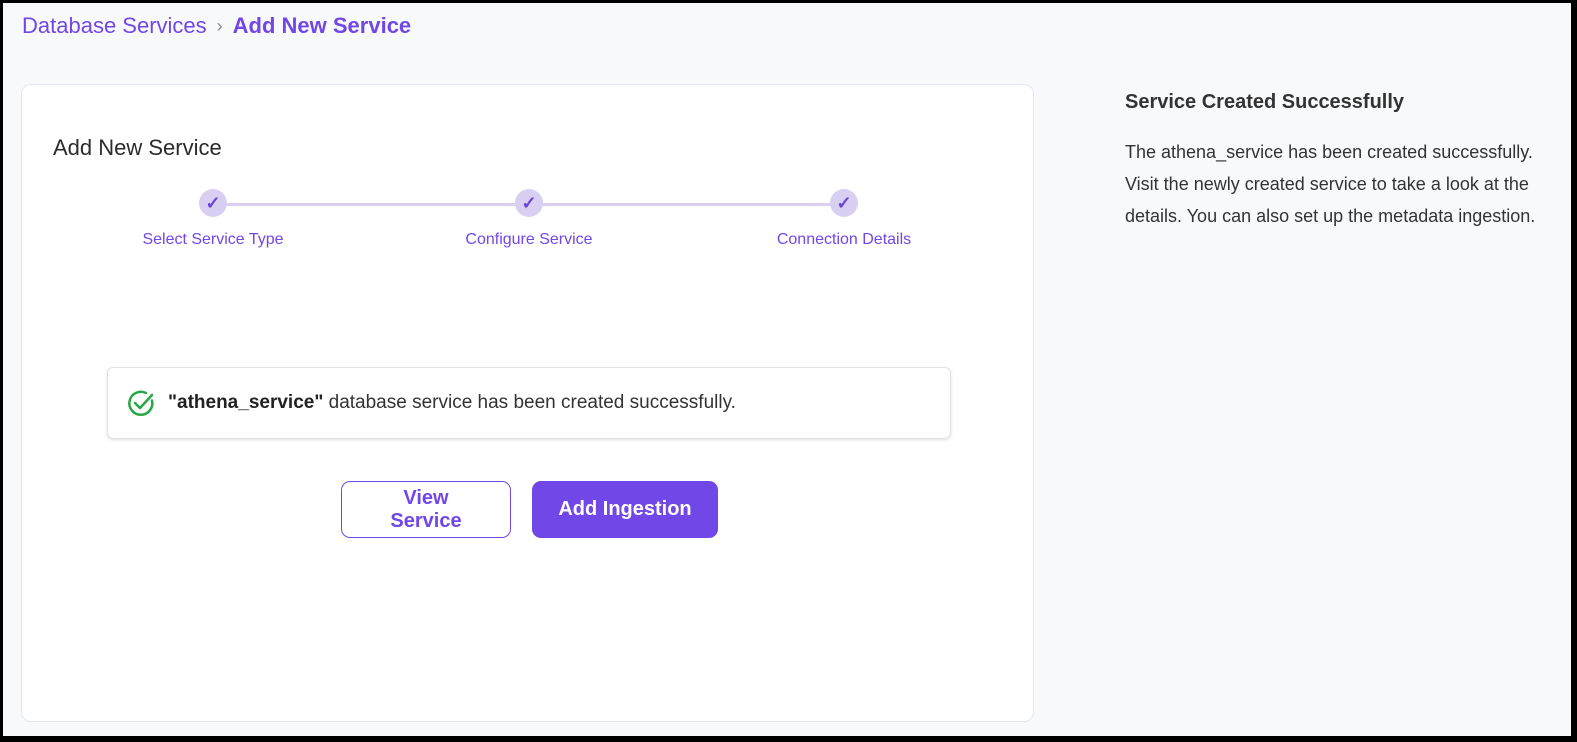 Image resolution: width=1577 pixels, height=742 pixels. Describe the element at coordinates (625, 509) in the screenshot. I see `add-ingestion-button: Add Ingestion` at that location.